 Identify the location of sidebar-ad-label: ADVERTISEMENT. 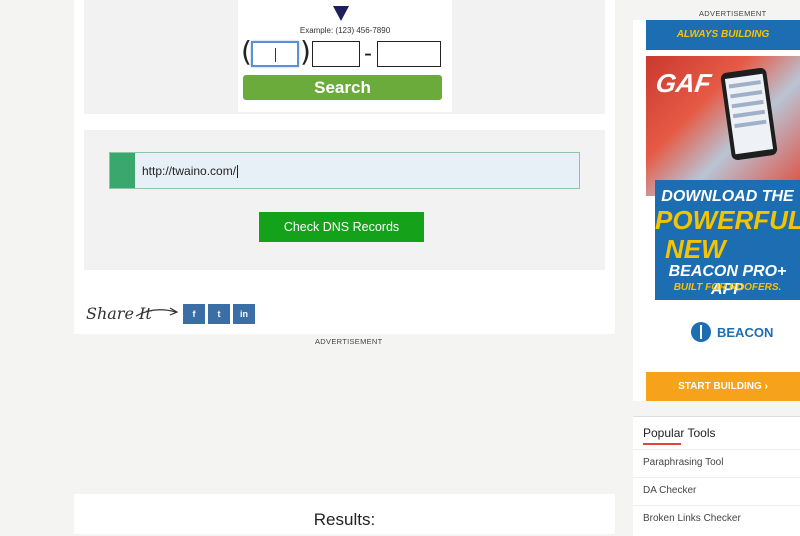
(733, 13).